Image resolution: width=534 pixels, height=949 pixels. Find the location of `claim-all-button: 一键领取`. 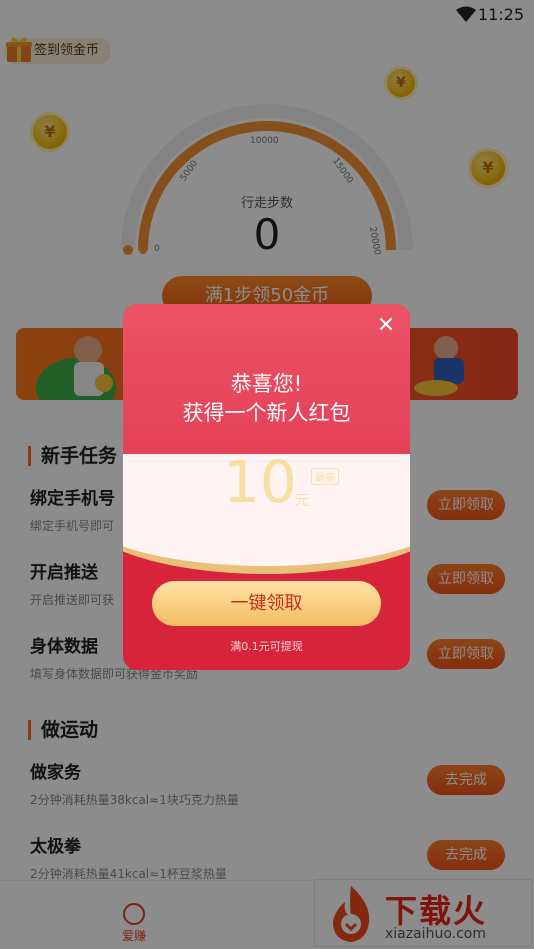

claim-all-button: 一键领取 is located at coordinates (266, 603).